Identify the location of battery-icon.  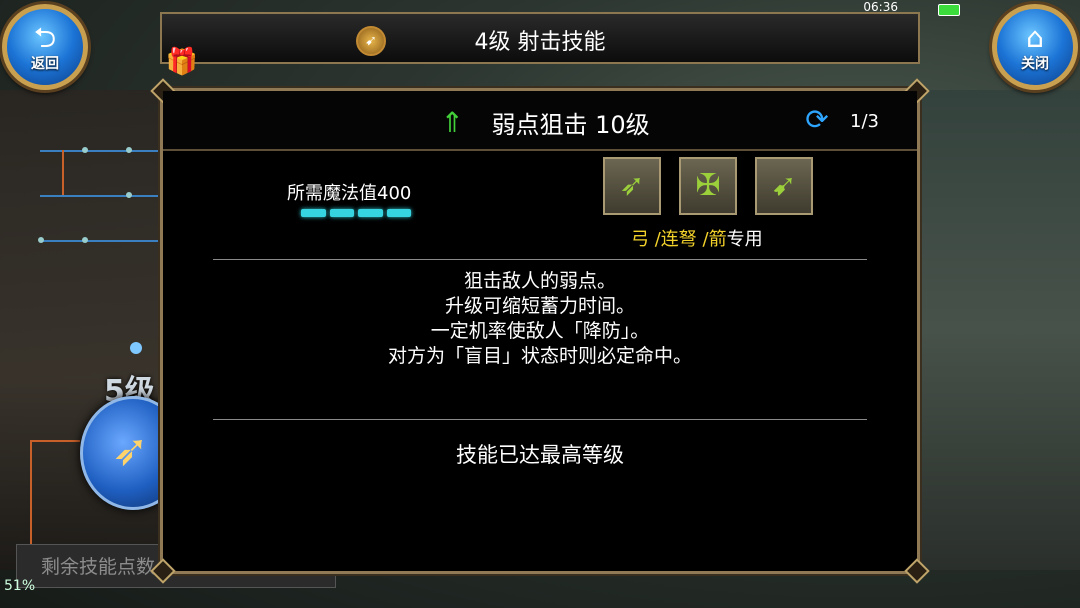
(949, 10).